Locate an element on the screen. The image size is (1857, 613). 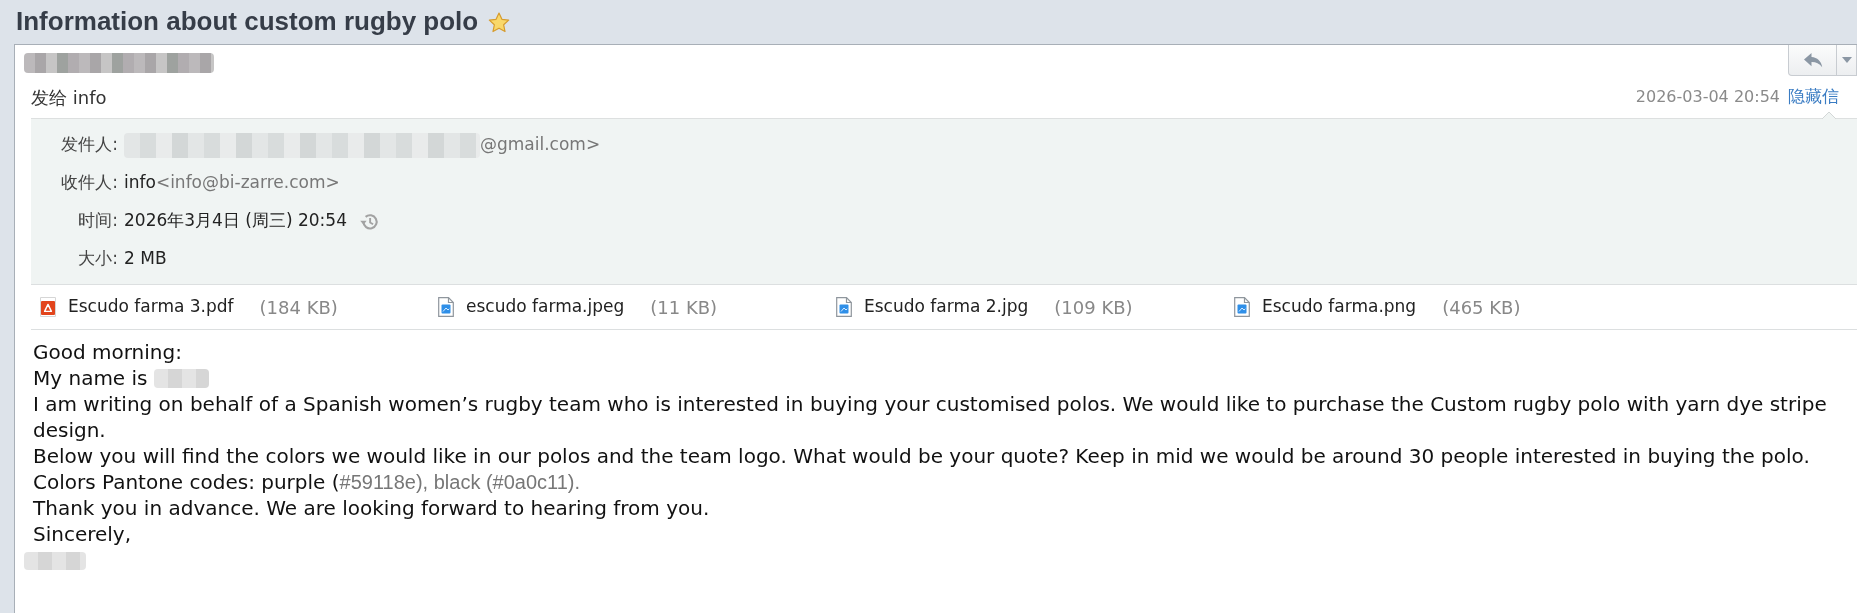
email-subject: Information about custom rugby polo is located at coordinates (247, 22).